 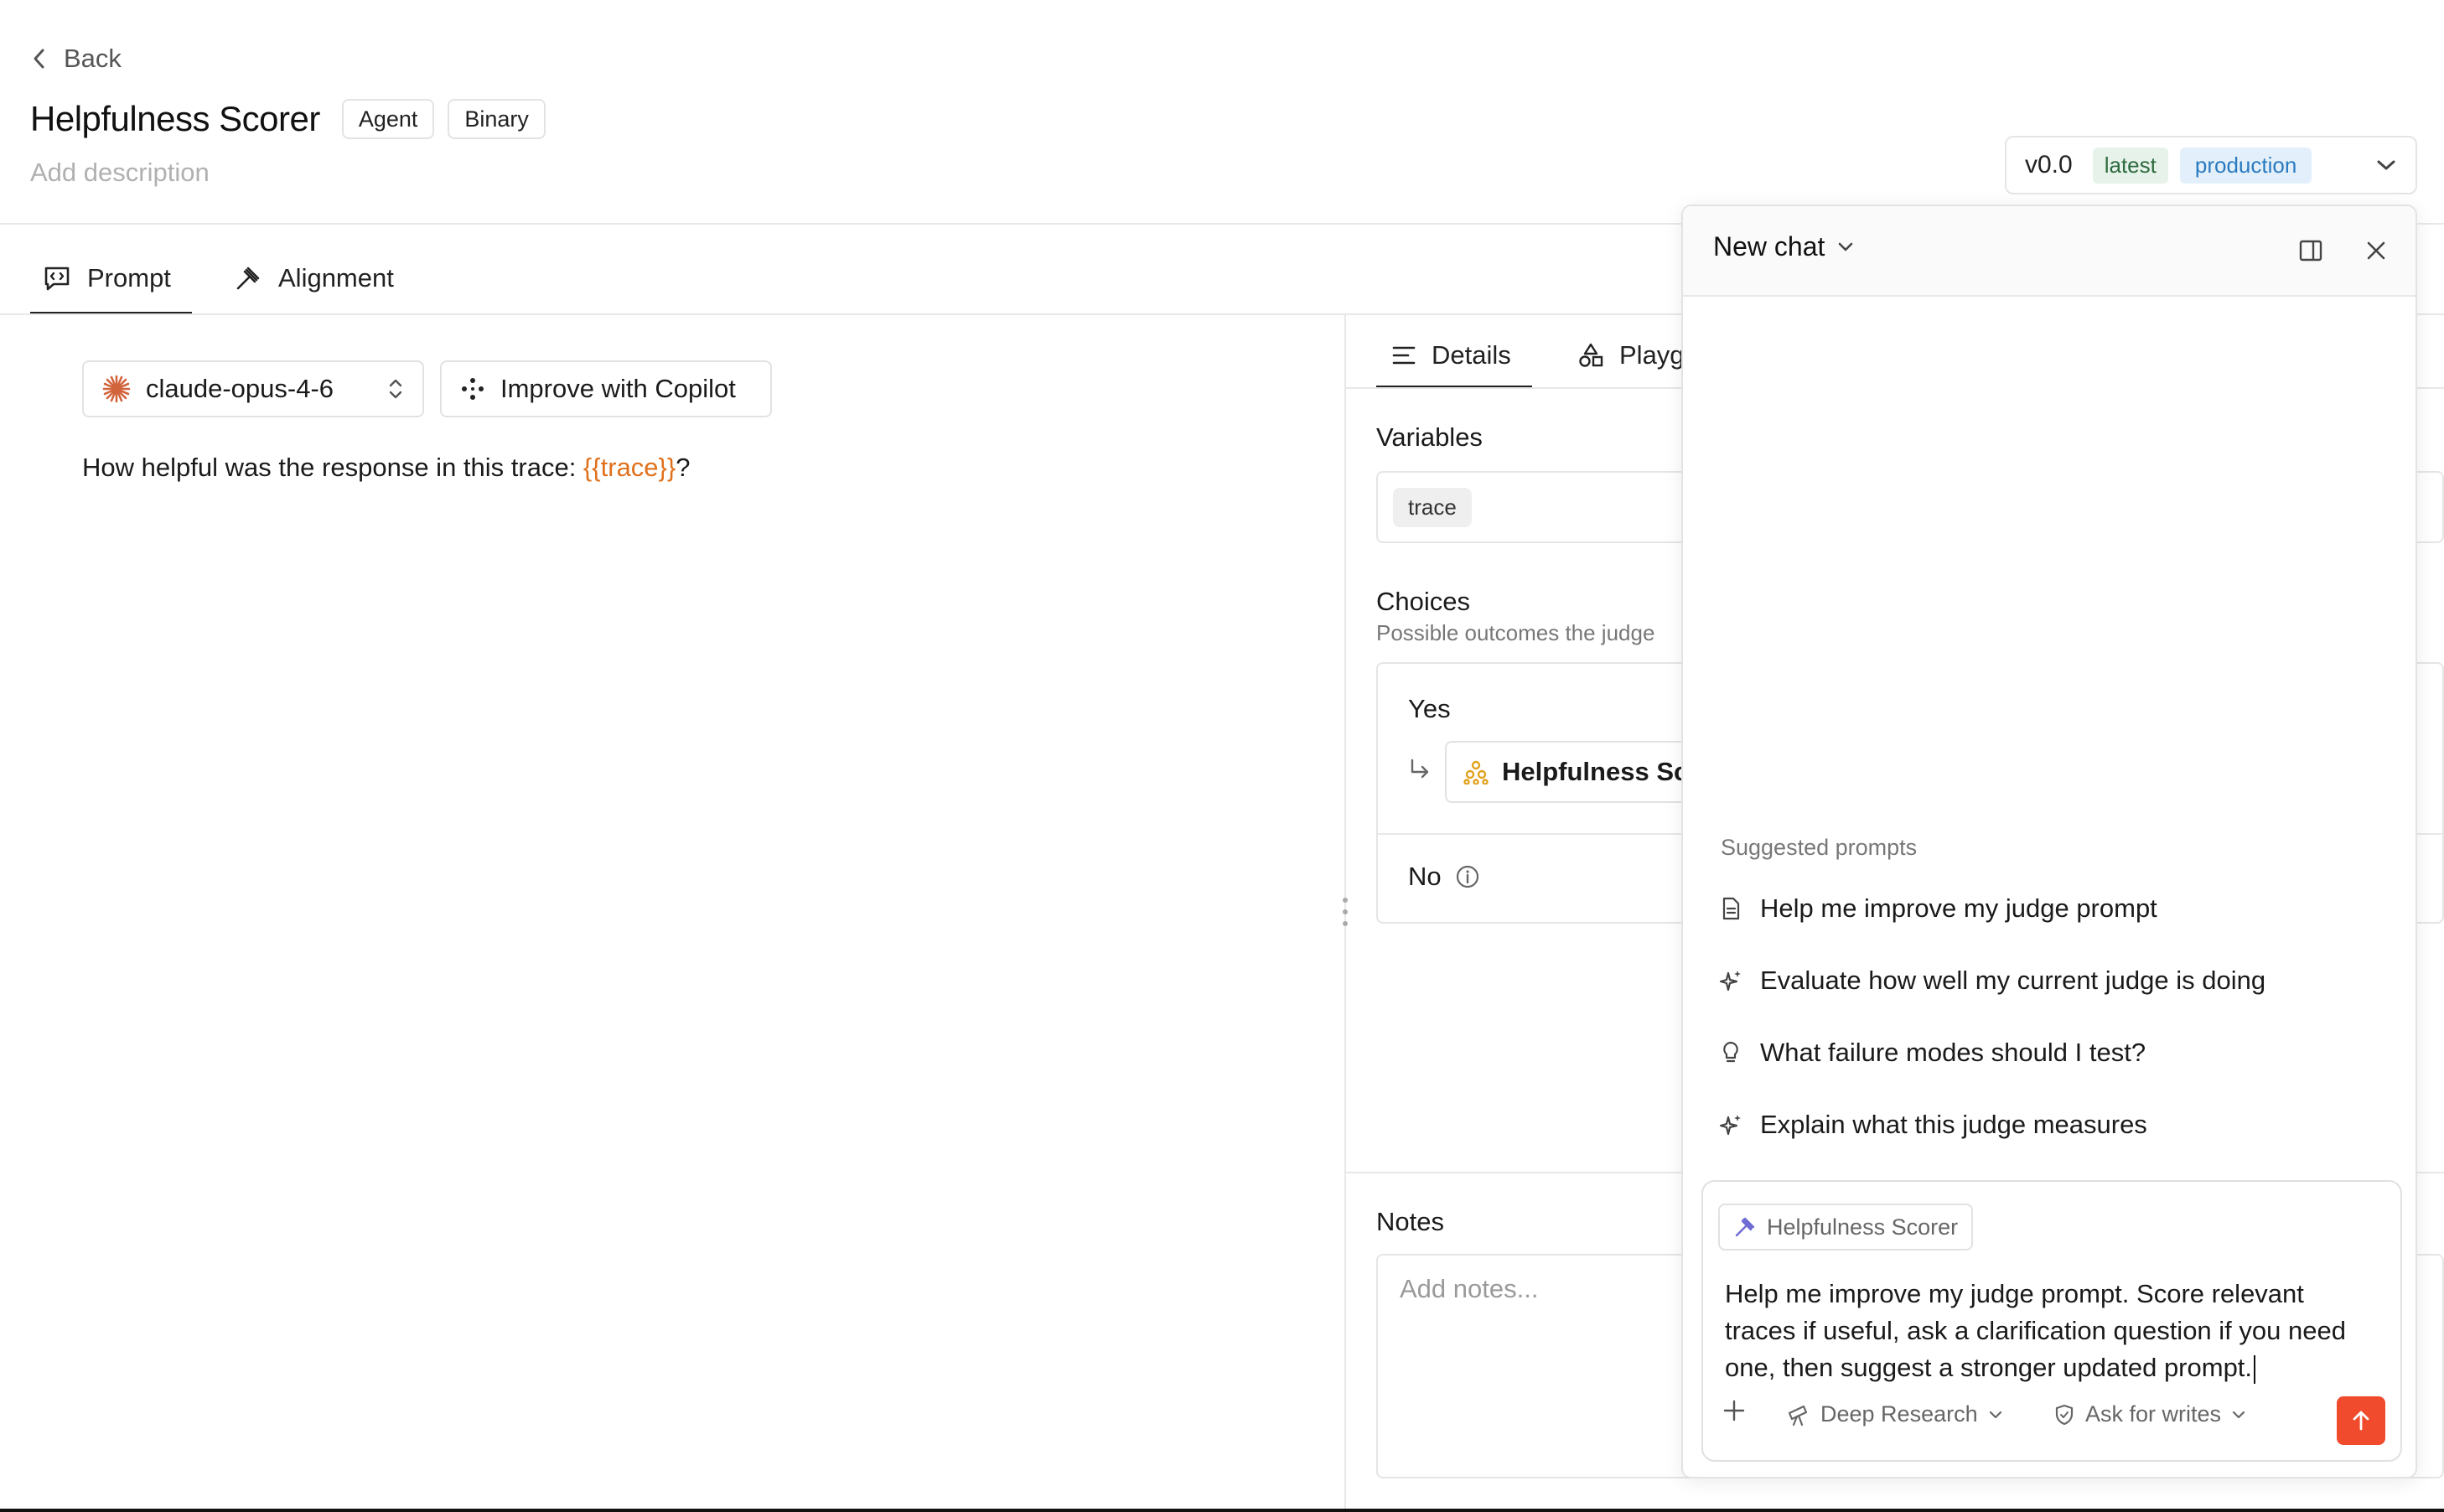 I want to click on page-title: Helpfulness Scorer, so click(x=175, y=118).